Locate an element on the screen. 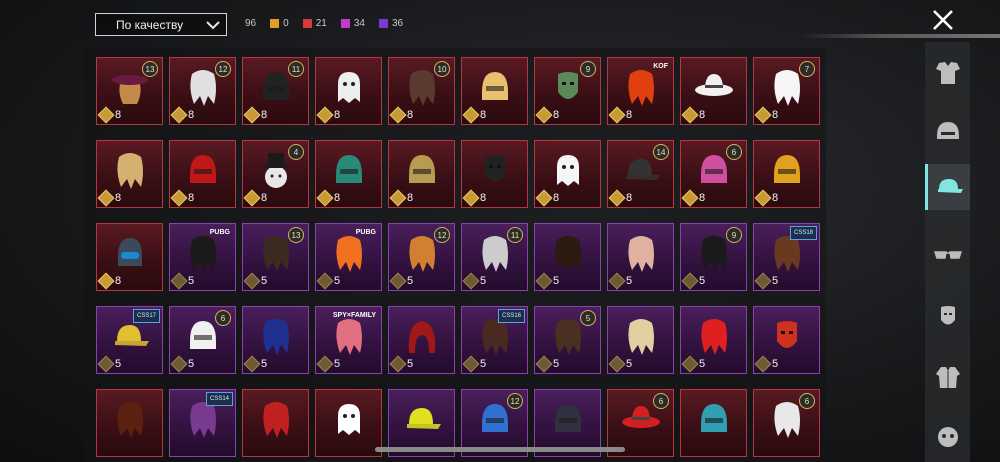 Image resolution: width=1000 pixels, height=462 pixels. category-face is located at coordinates (947, 437).